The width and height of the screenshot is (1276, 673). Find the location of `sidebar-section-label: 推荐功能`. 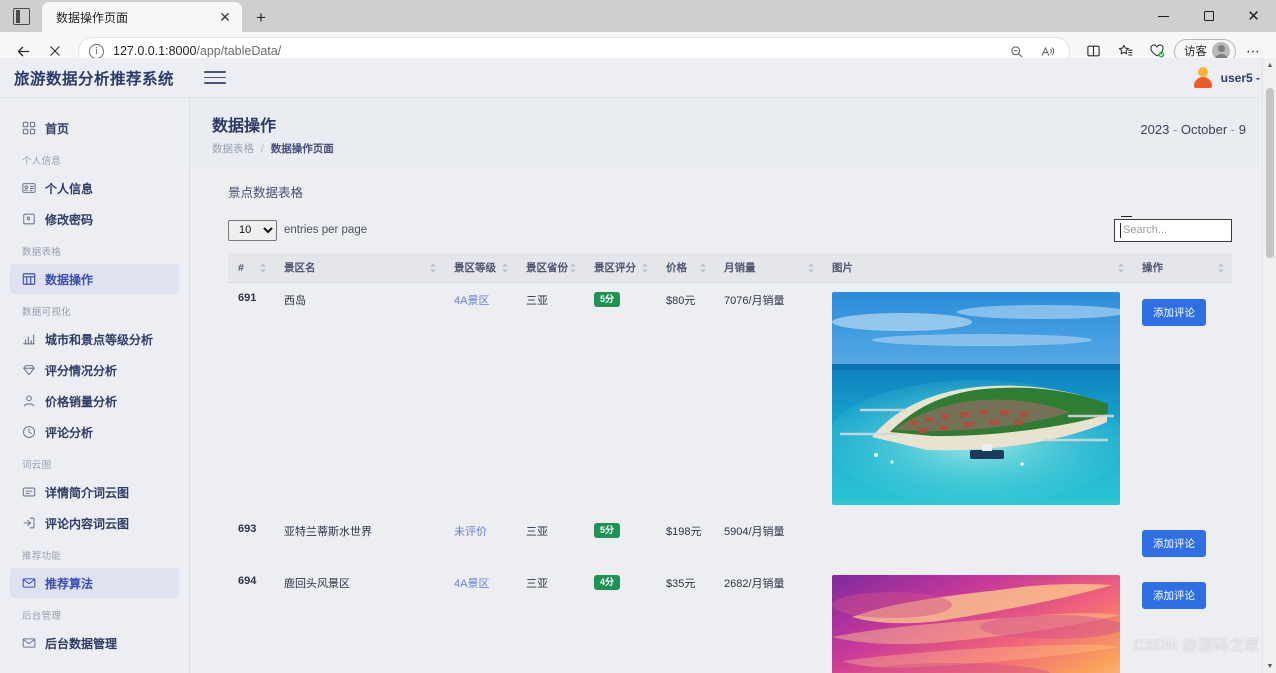

sidebar-section-label: 推荐功能 is located at coordinates (42, 556).